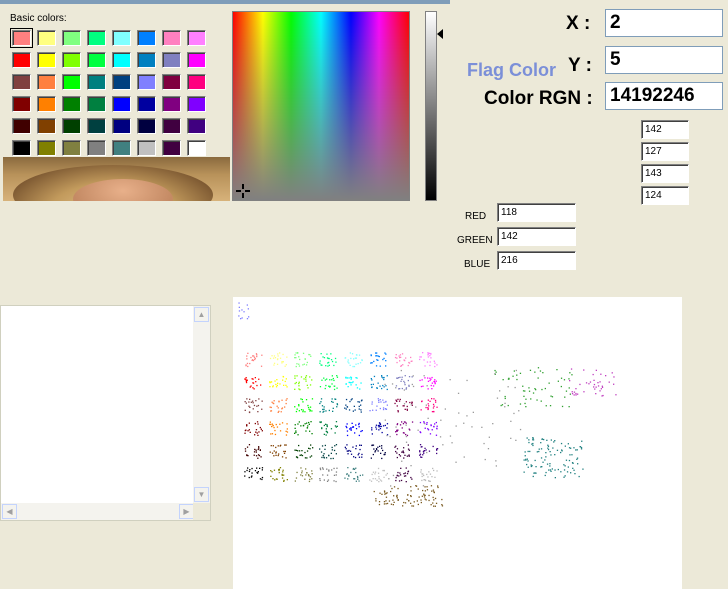 Image resolution: width=728 pixels, height=589 pixels. What do you see at coordinates (664, 96) in the screenshot?
I see `color-rgn-field: 14192246` at bounding box center [664, 96].